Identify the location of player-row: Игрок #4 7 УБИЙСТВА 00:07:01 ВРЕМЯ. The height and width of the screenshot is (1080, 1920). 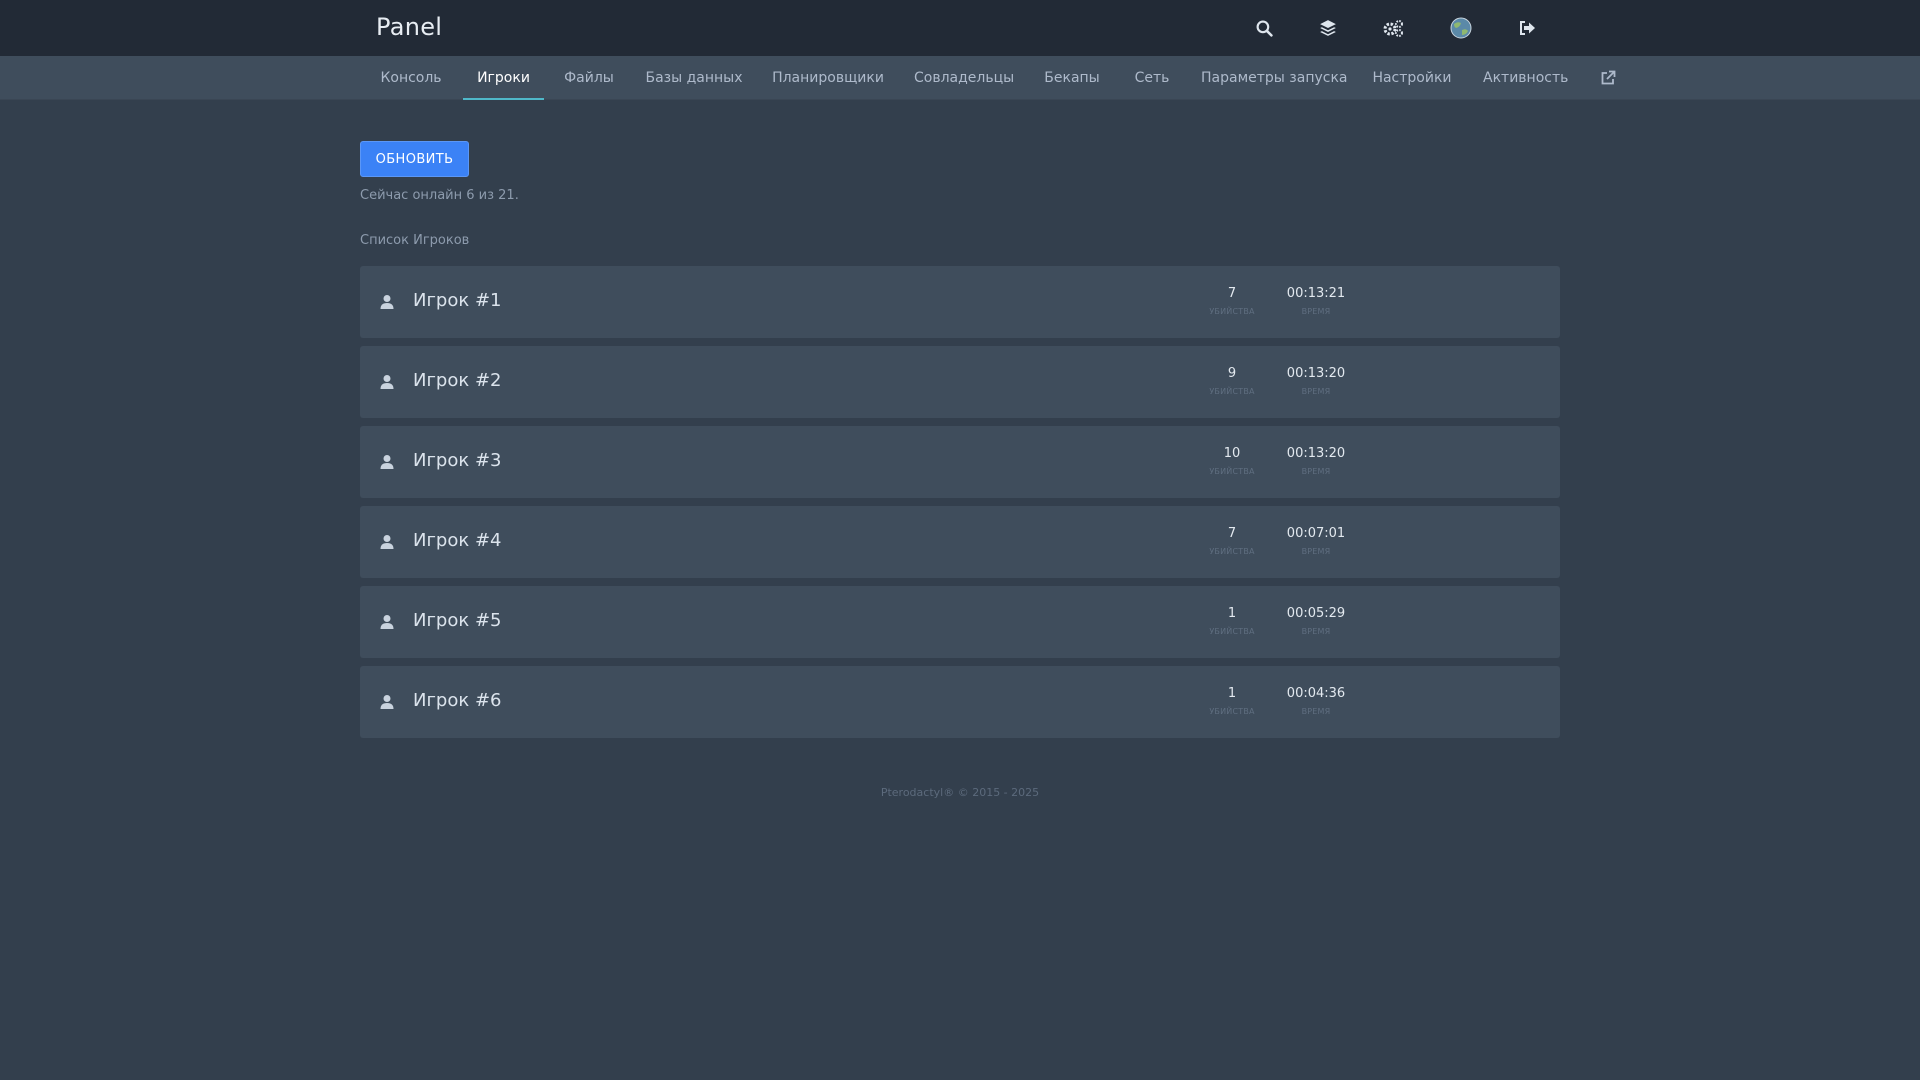
(960, 542).